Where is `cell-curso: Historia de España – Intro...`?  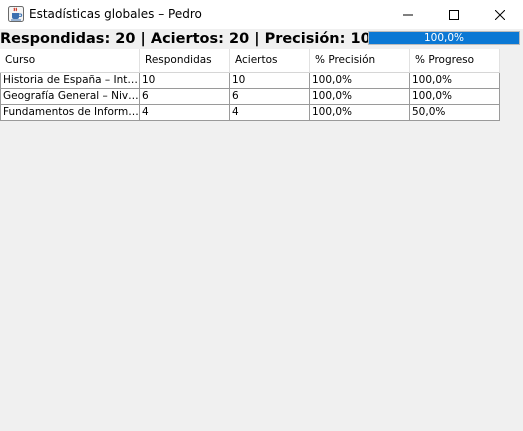
cell-curso: Historia de España – Intro... is located at coordinates (70, 81).